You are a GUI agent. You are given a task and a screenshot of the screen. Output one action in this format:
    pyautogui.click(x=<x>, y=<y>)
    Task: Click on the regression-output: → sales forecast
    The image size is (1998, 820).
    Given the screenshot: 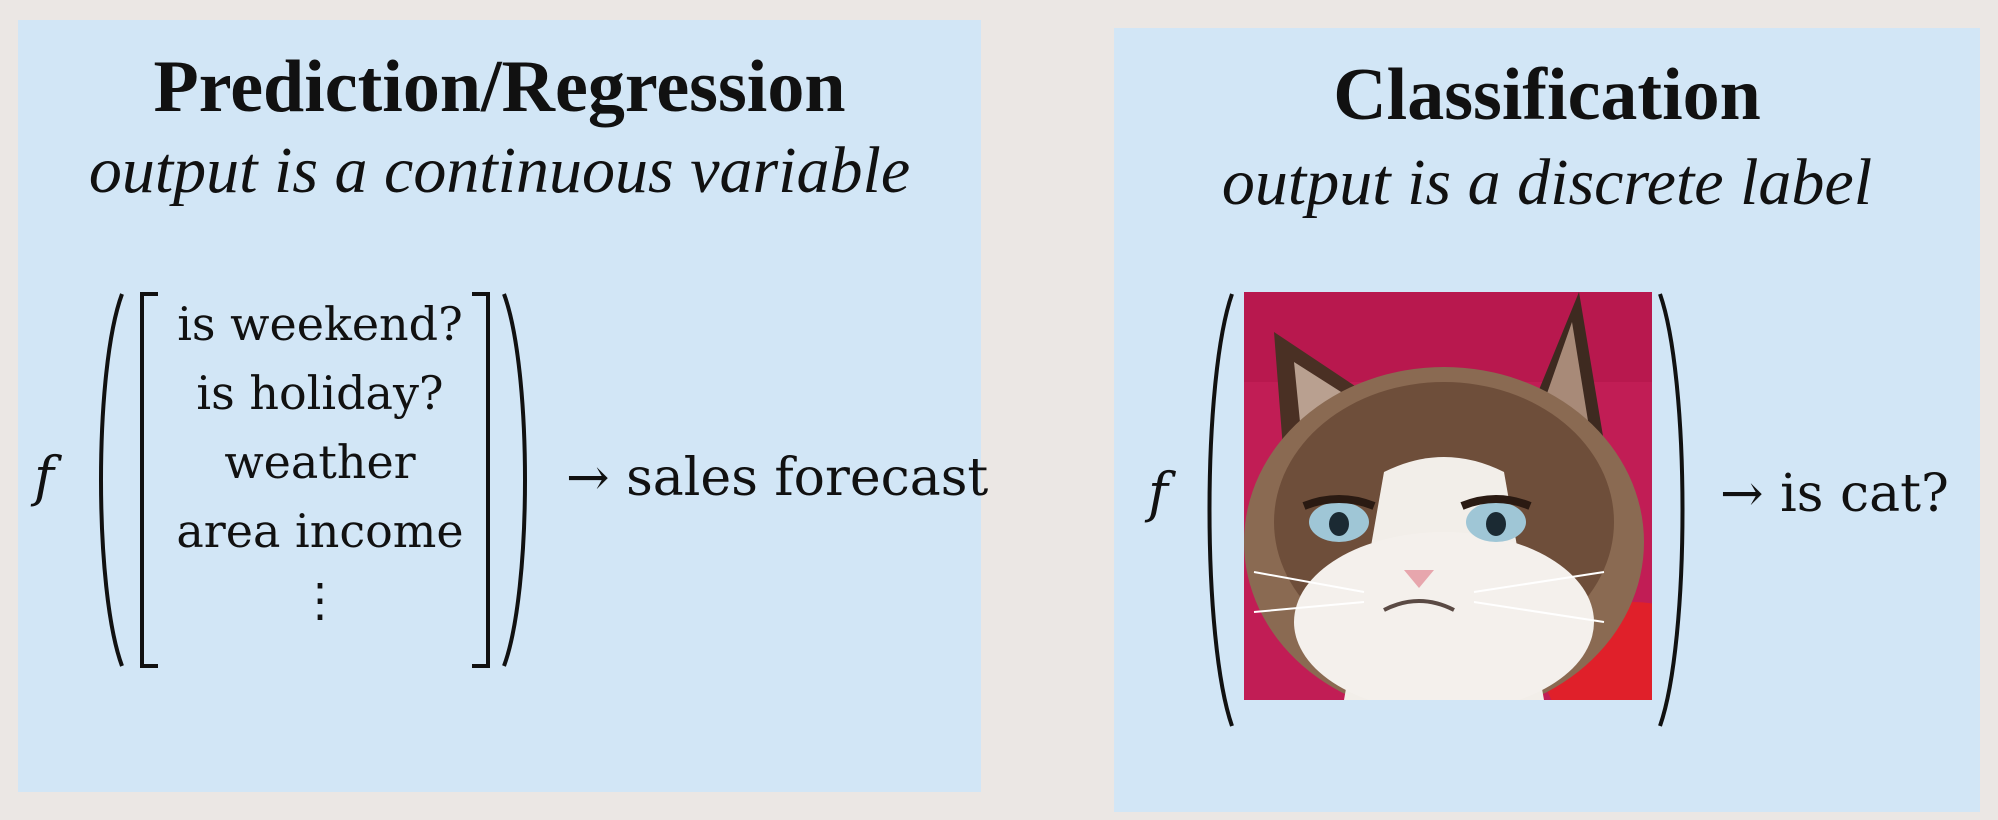 What is the action you would take?
    pyautogui.click(x=777, y=478)
    